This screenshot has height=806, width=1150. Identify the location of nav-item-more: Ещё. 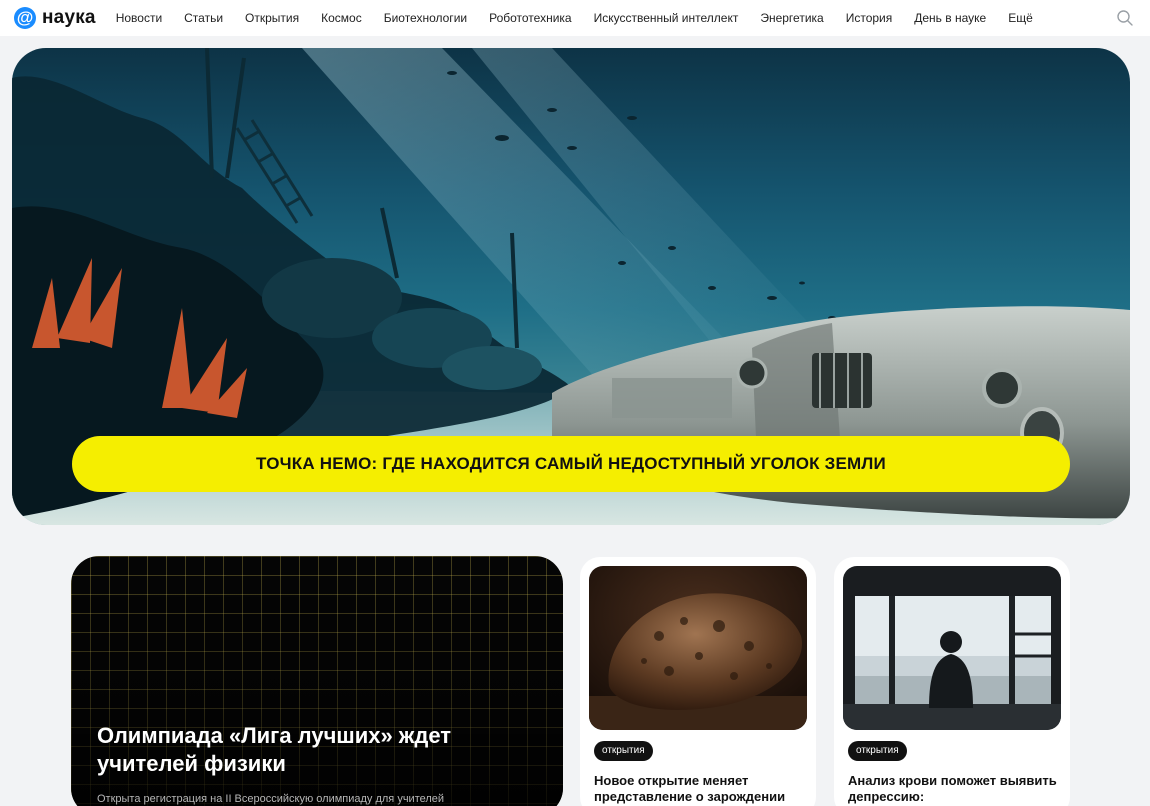
(1020, 18).